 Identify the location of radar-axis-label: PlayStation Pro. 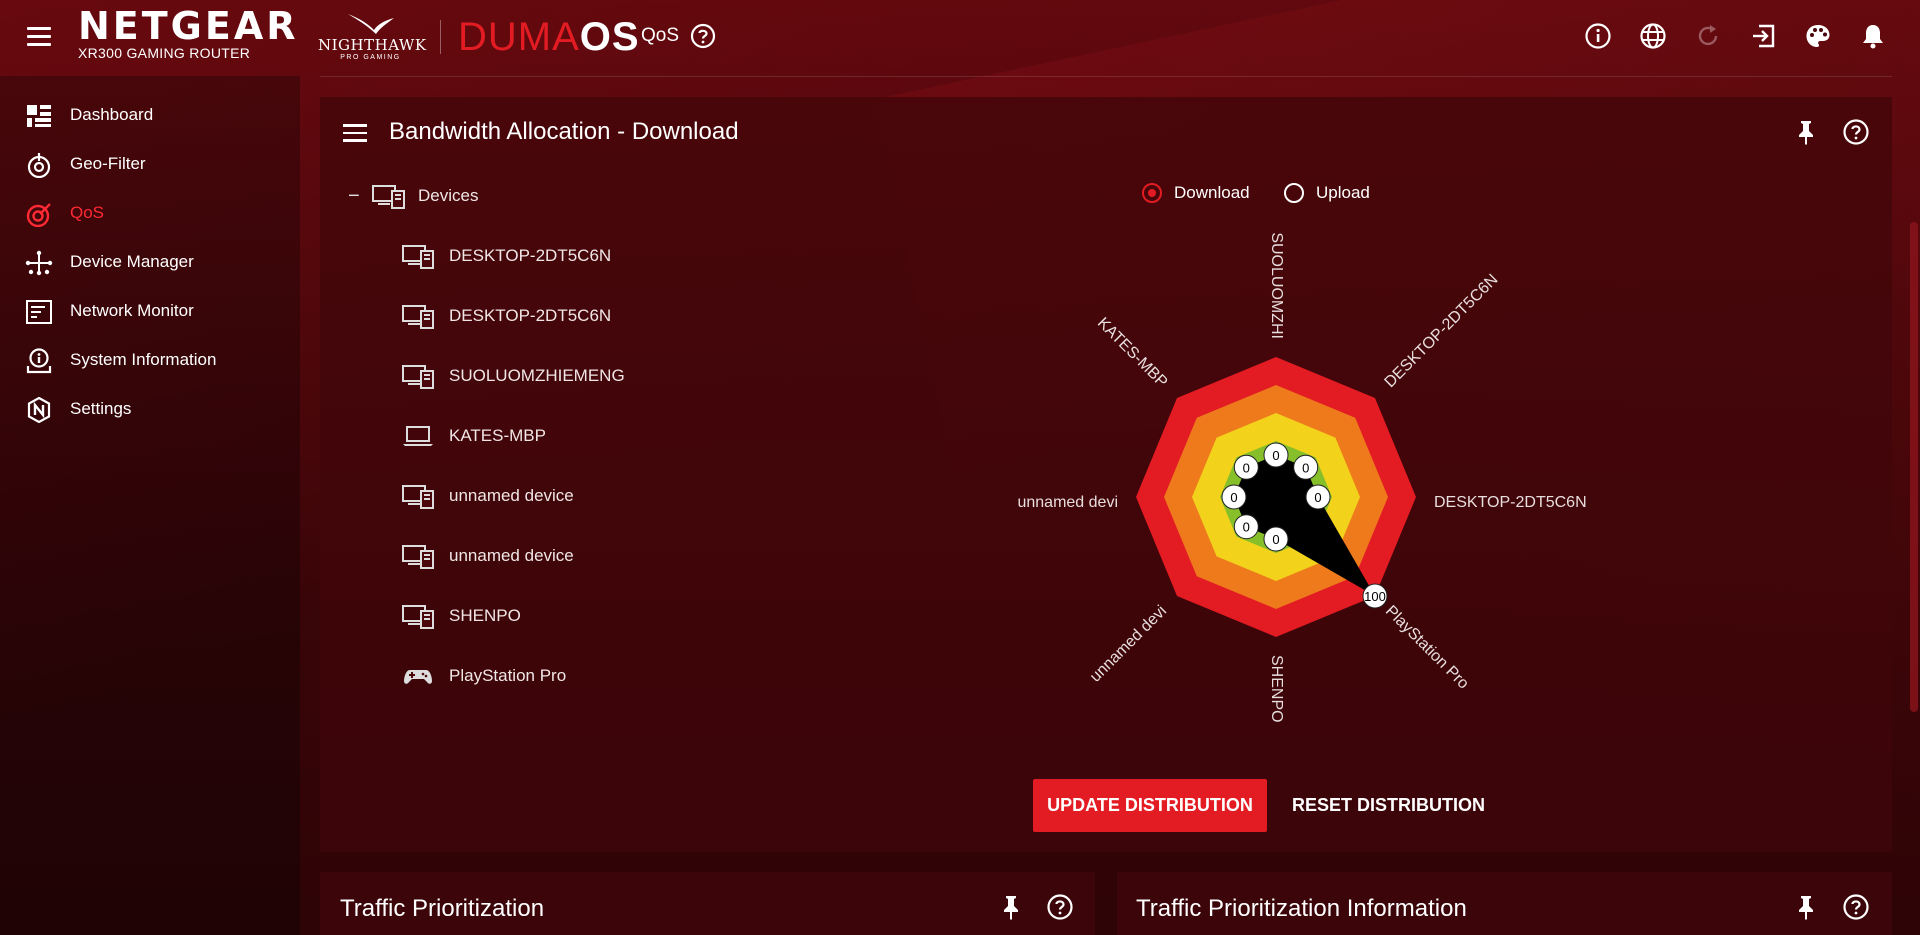
(1427, 648).